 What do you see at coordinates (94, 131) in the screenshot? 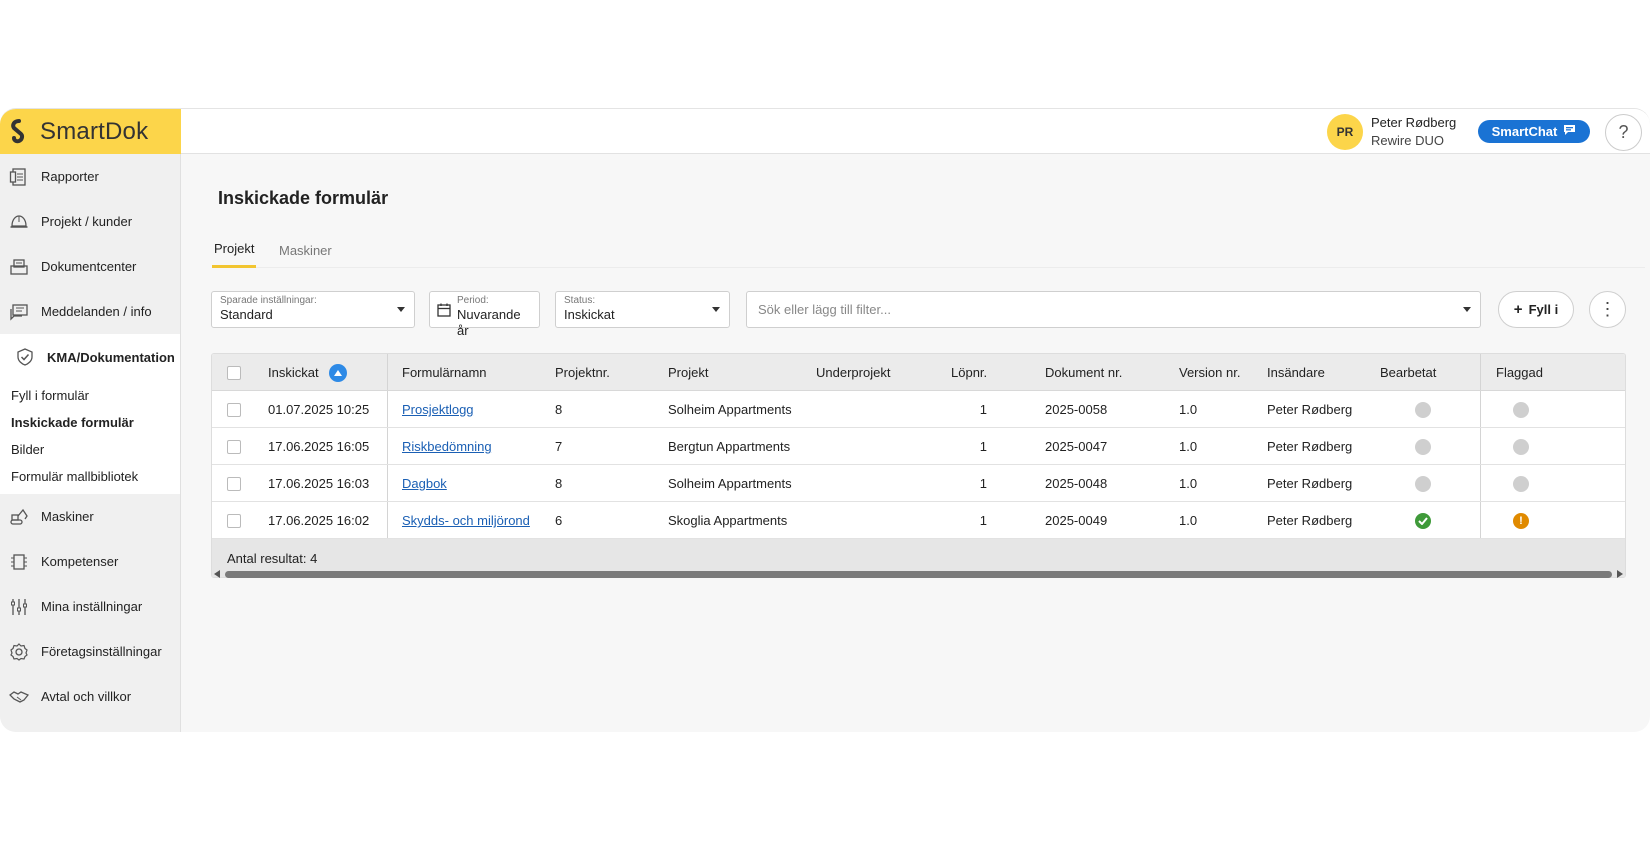
I see `logo-text: SmartDok` at bounding box center [94, 131].